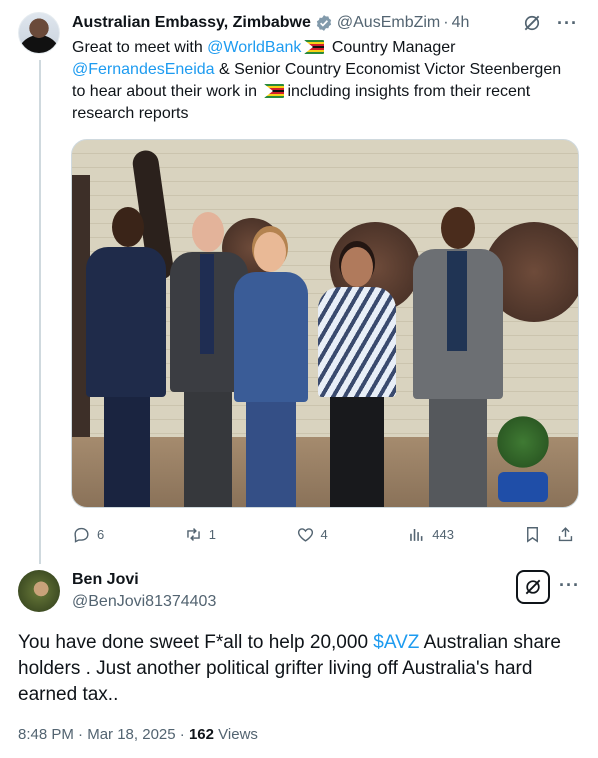  I want to click on mention-worldbank-link: @WorldBank, so click(254, 47).